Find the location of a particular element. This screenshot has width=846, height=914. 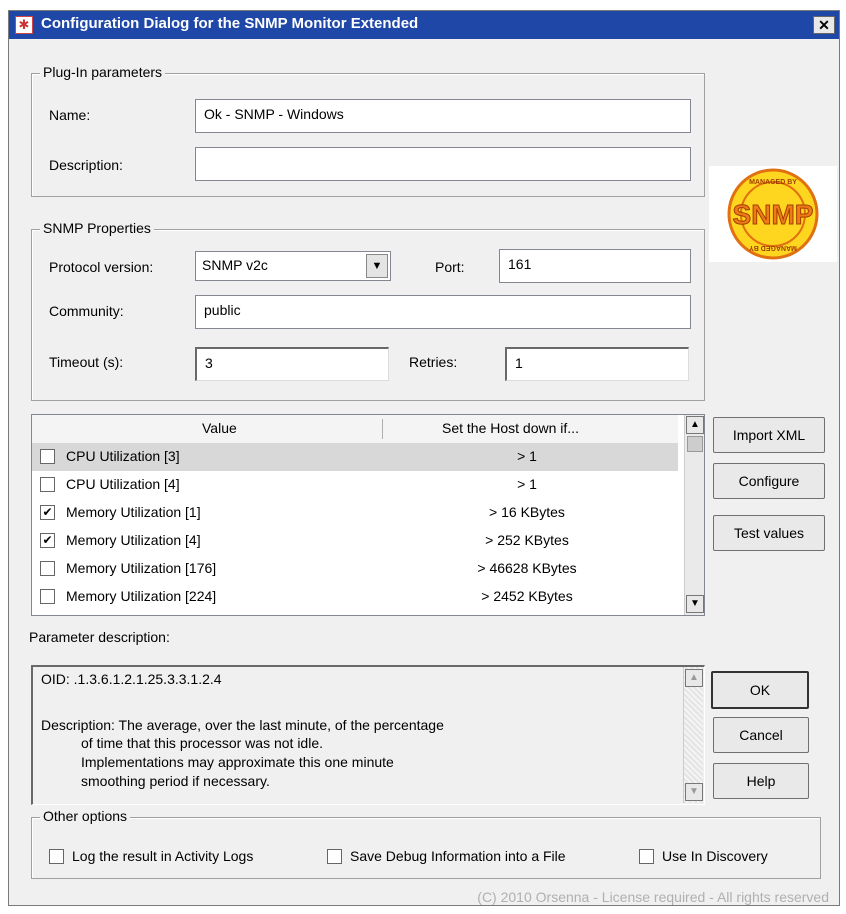

other-options-label: Other options is located at coordinates (85, 816).